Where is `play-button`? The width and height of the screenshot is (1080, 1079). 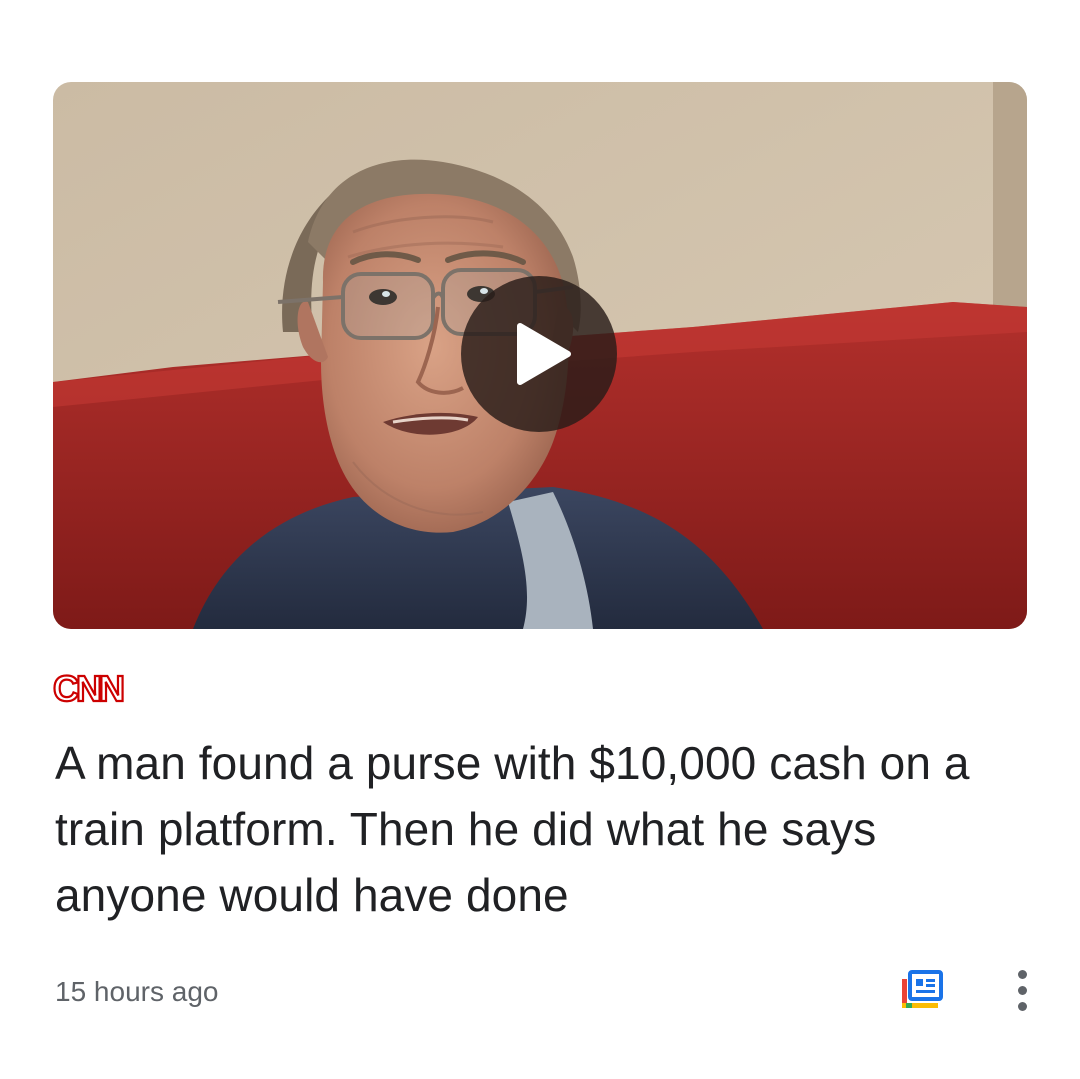 play-button is located at coordinates (539, 354).